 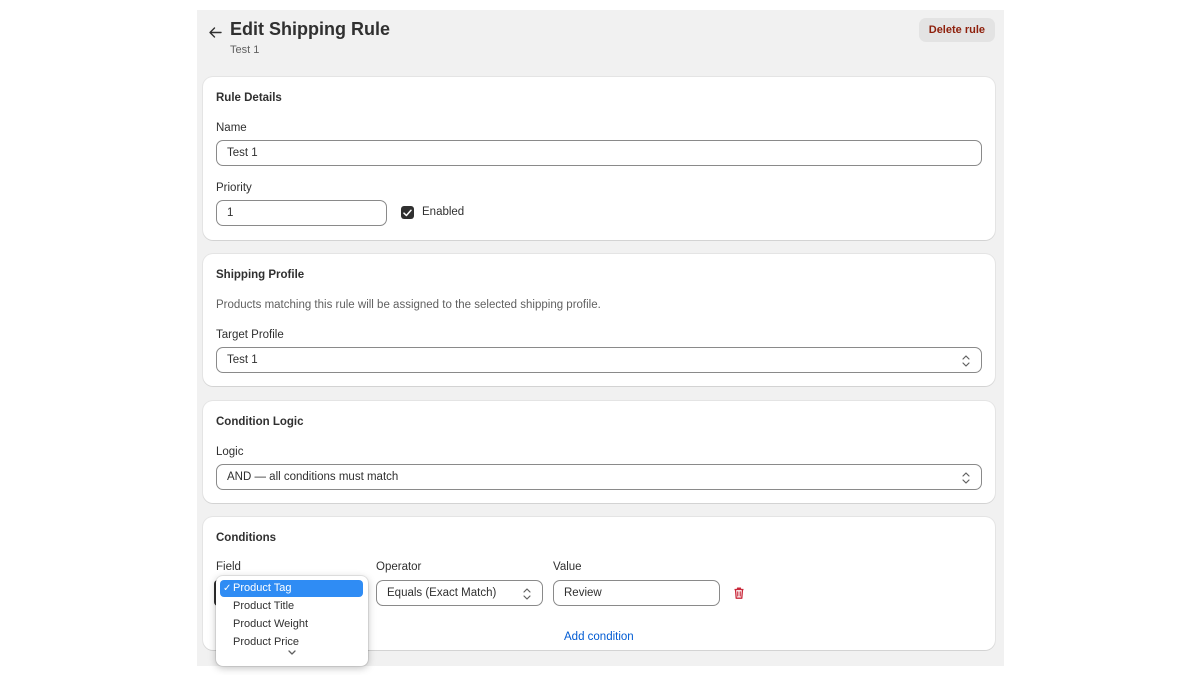 What do you see at coordinates (262, 588) in the screenshot?
I see `option-label: Product Tag` at bounding box center [262, 588].